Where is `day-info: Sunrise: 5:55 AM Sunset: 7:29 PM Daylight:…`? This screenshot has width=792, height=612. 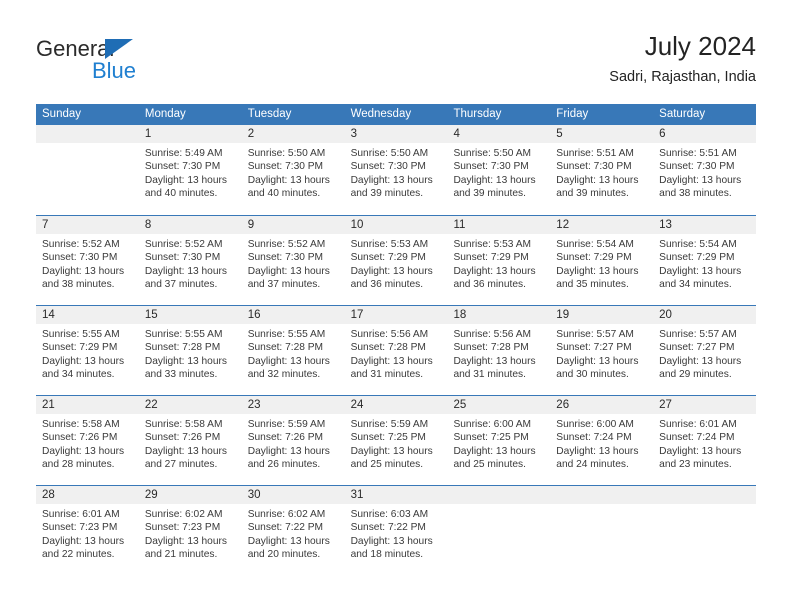 day-info: Sunrise: 5:55 AM Sunset: 7:29 PM Daylight:… is located at coordinates (87, 353).